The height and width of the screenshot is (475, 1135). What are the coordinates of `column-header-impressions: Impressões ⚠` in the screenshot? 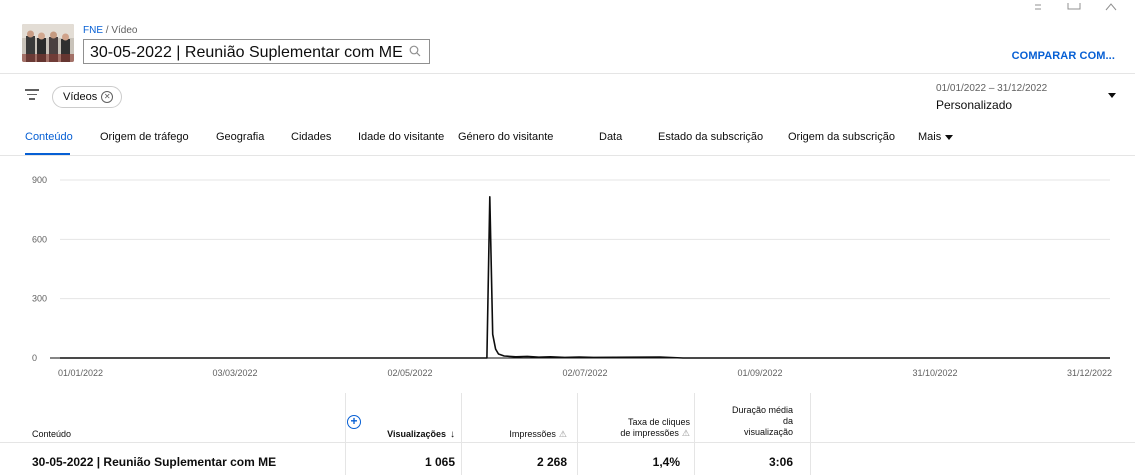 It's located at (514, 434).